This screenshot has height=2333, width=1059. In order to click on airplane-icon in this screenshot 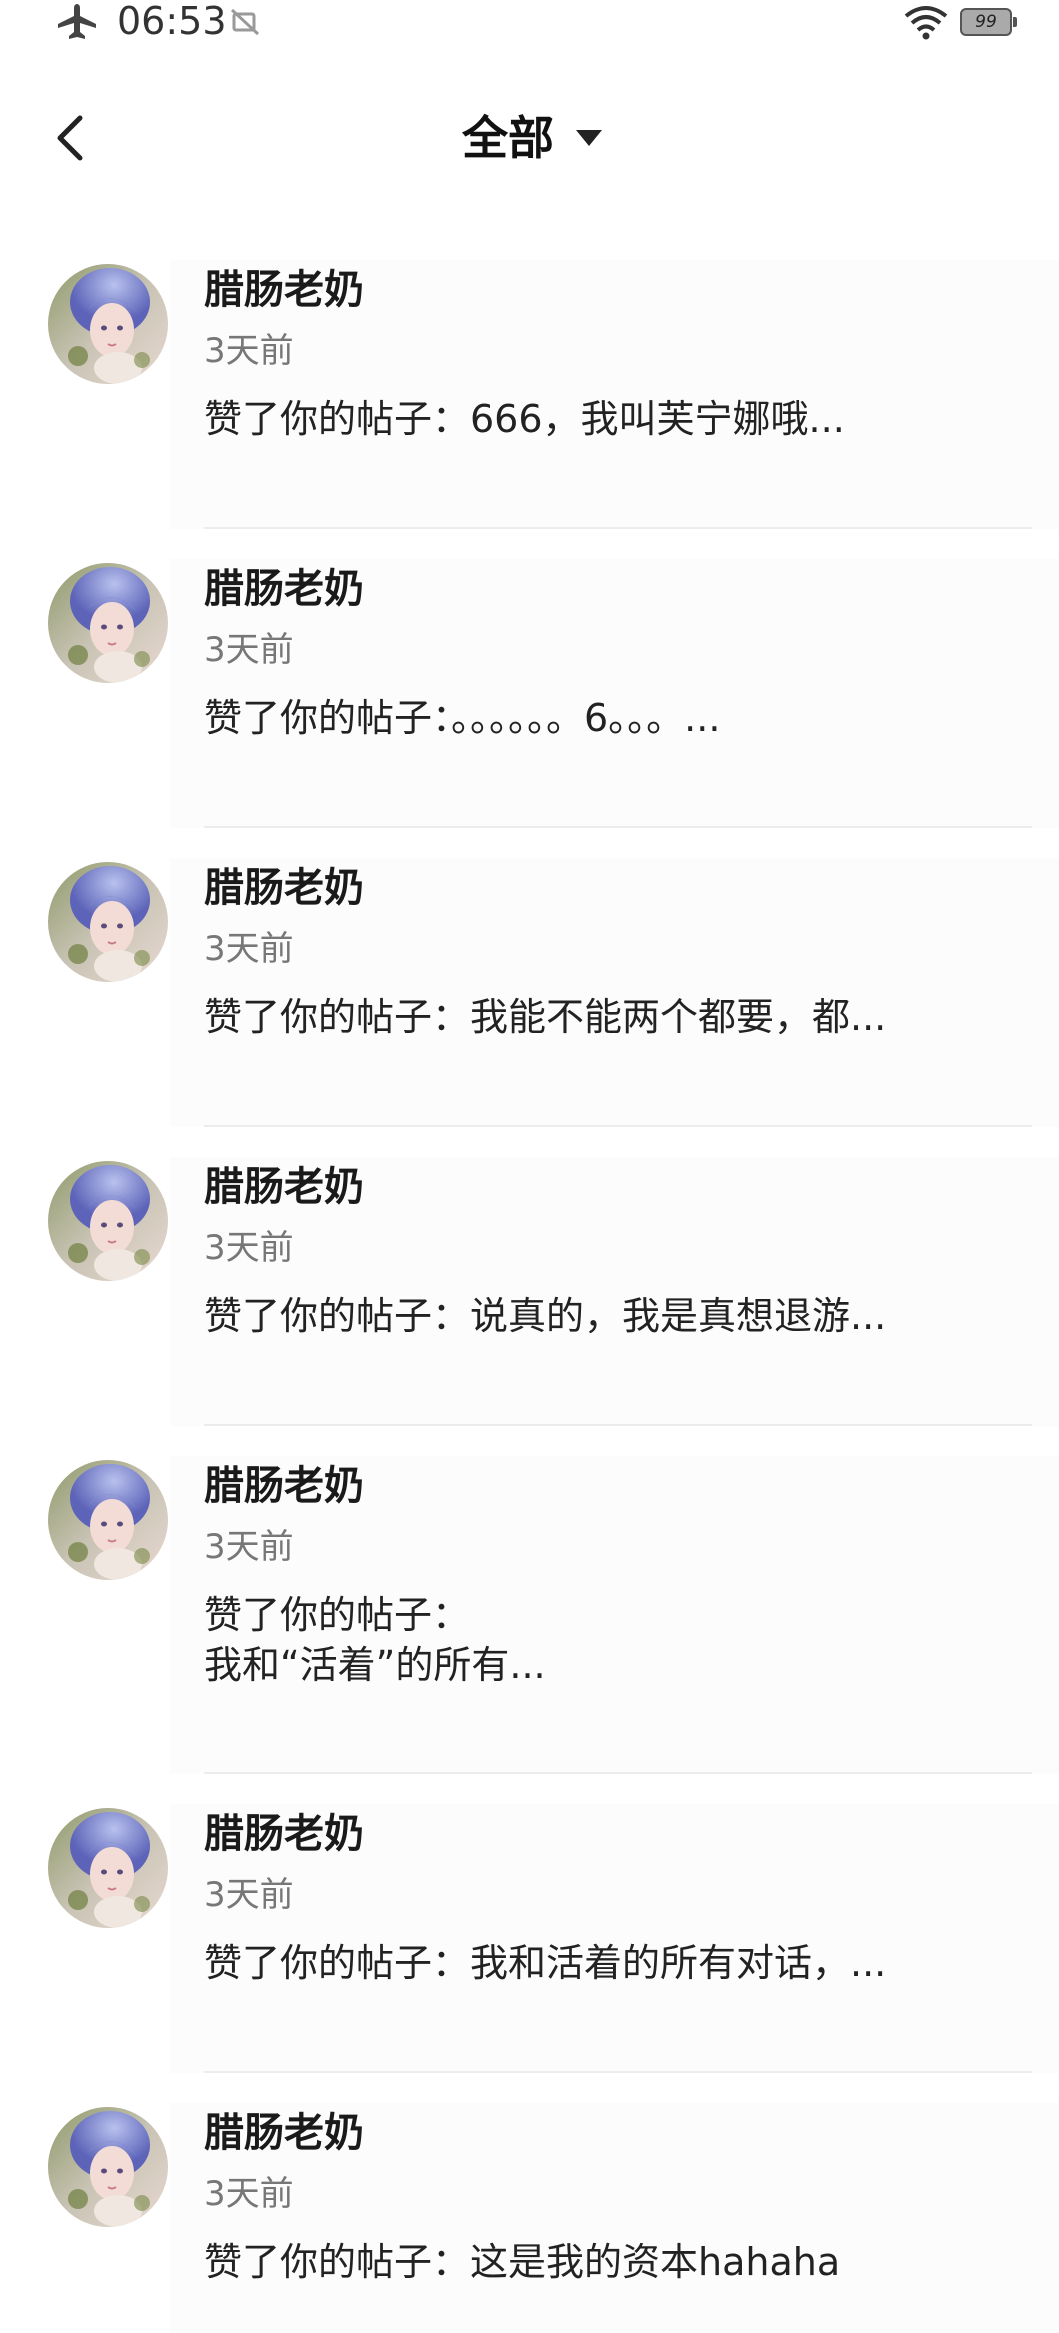, I will do `click(77, 21)`.